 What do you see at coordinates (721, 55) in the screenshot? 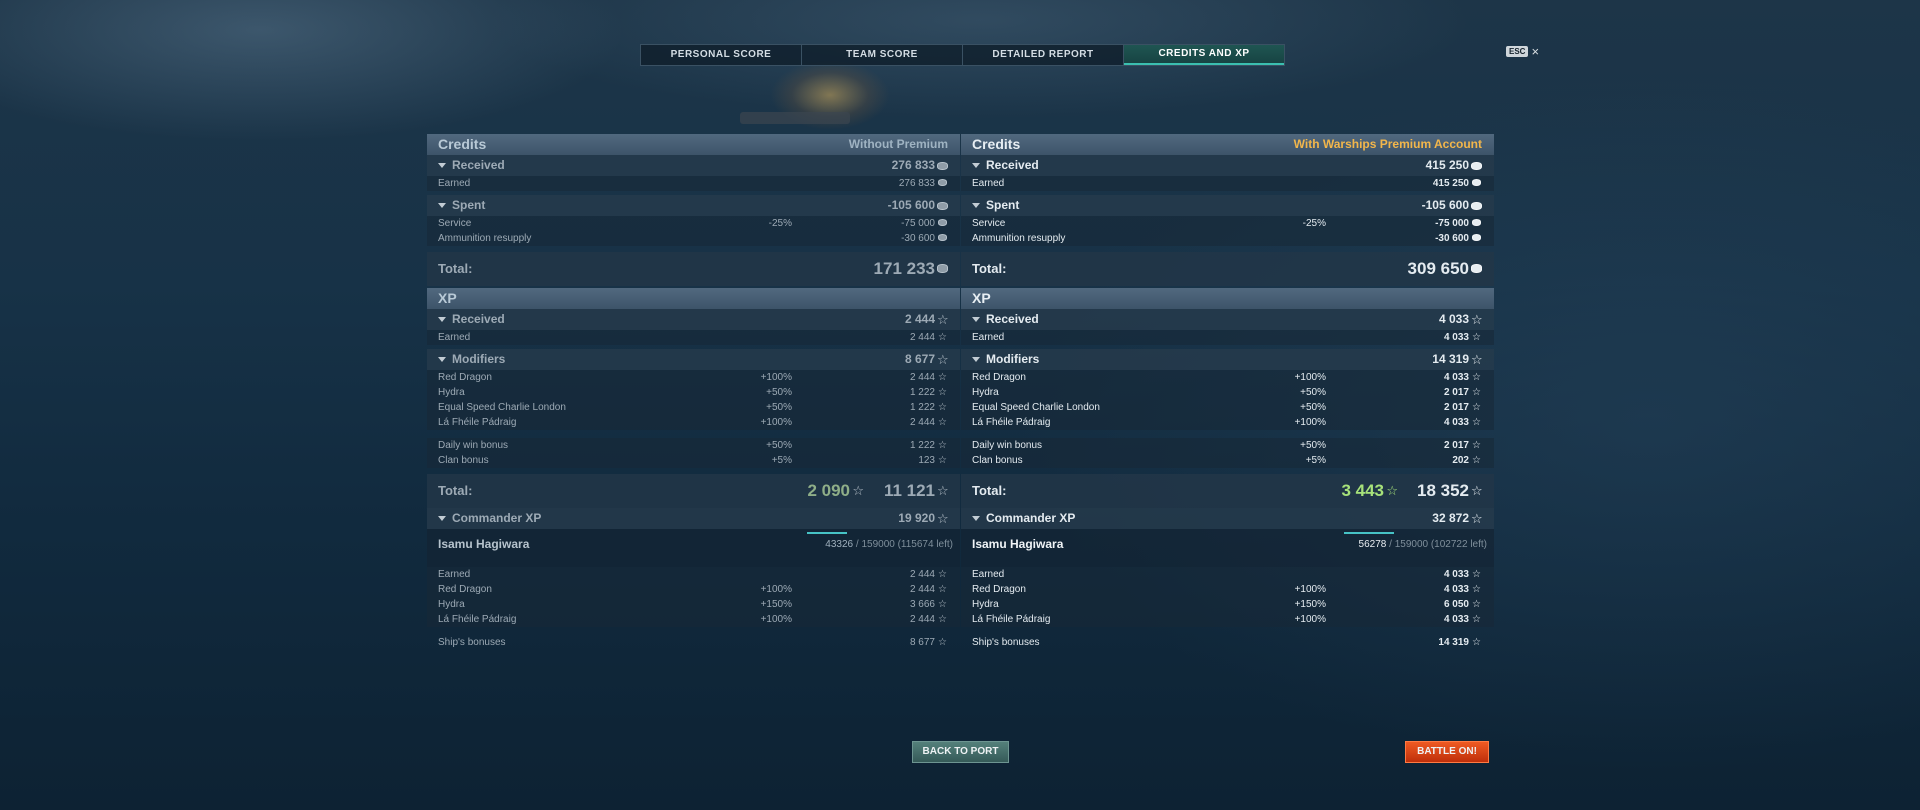
I see `tab-personal-score: PERSONAL SCORE` at bounding box center [721, 55].